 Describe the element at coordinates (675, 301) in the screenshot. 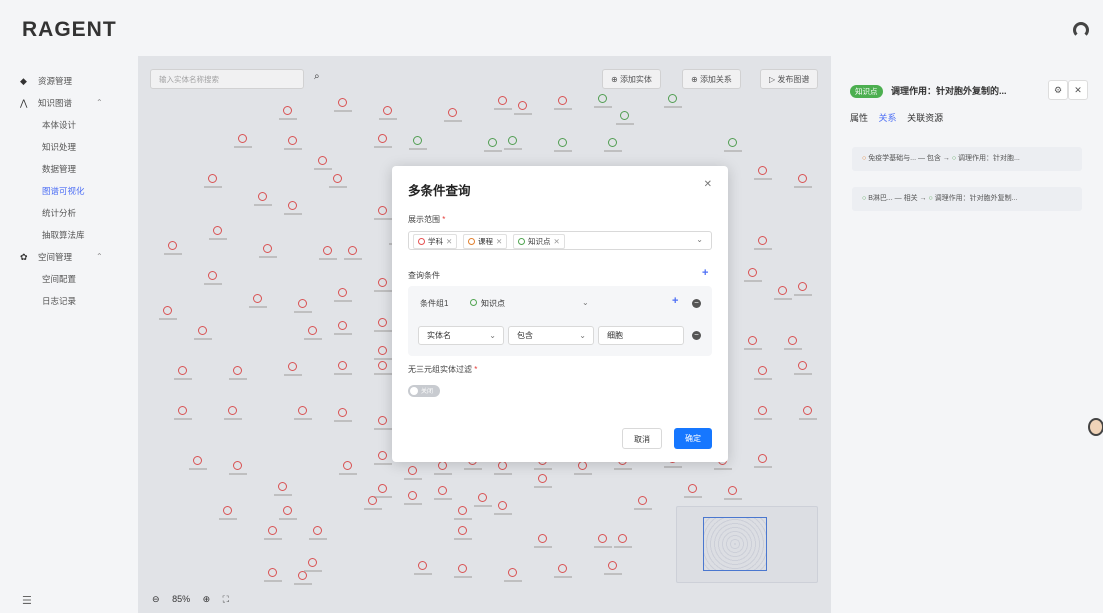

I see `add-condition-icon: +` at that location.